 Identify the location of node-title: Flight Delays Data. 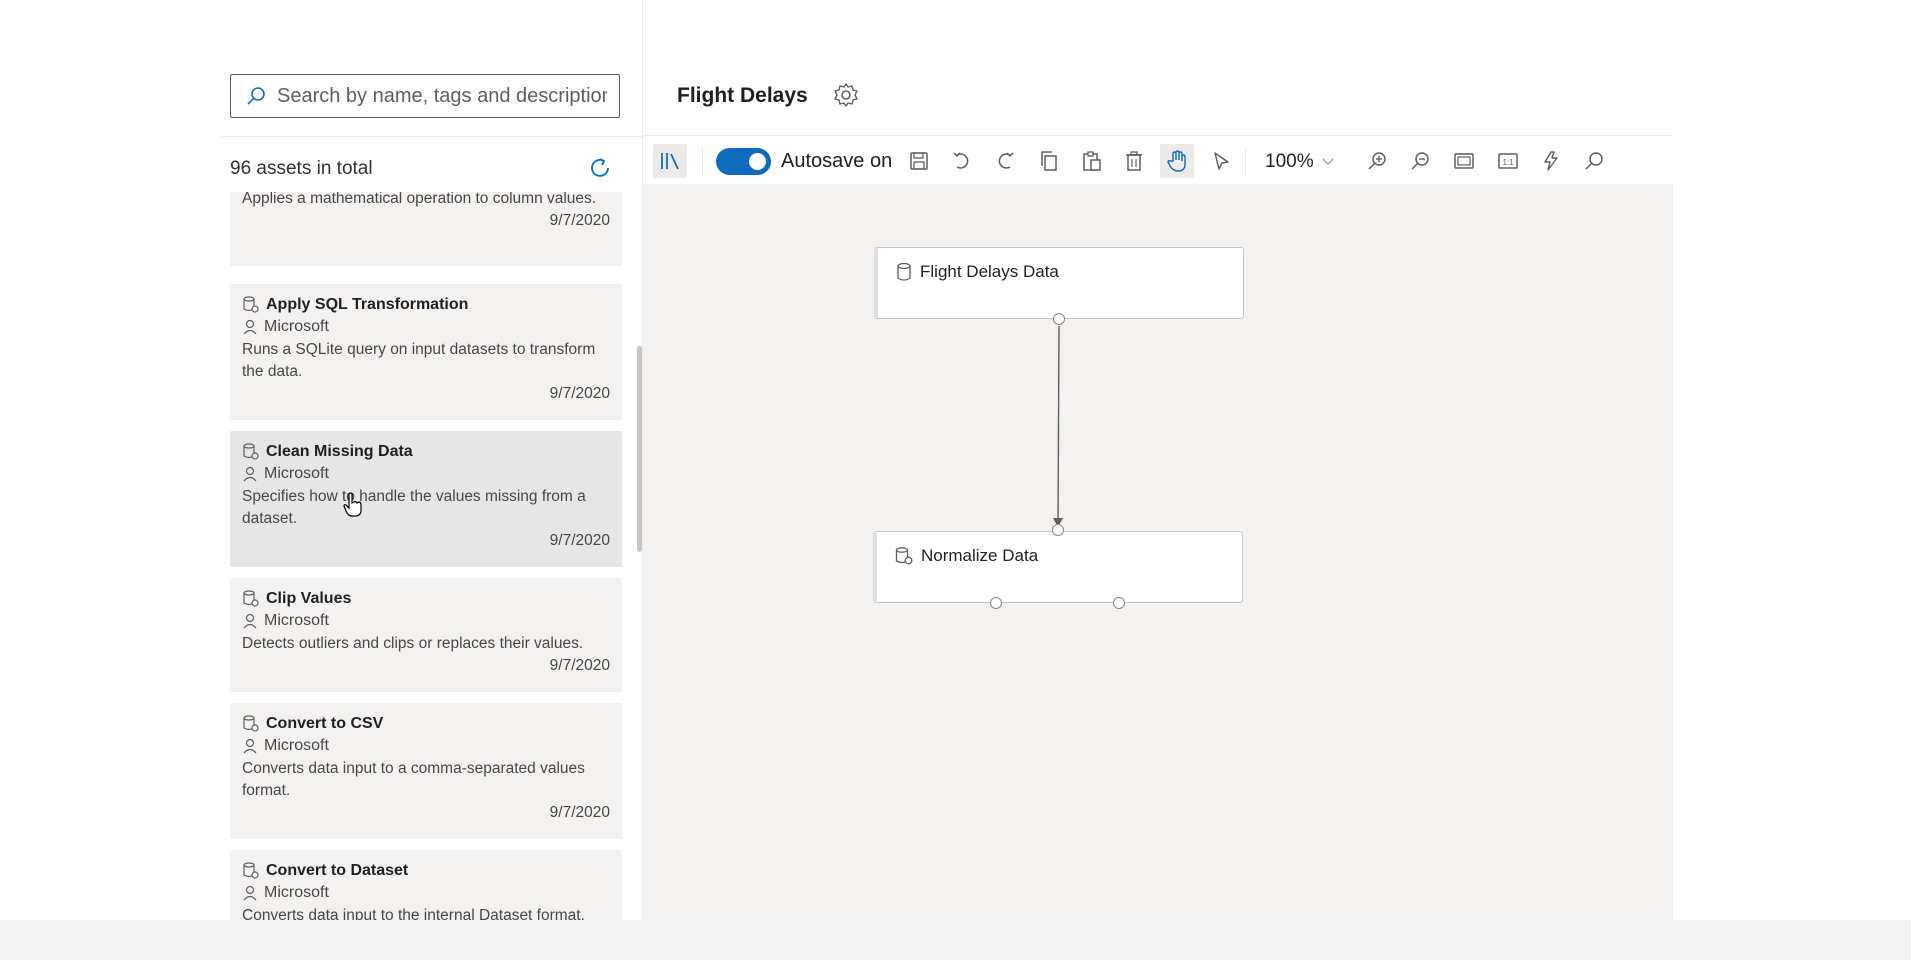
(989, 271).